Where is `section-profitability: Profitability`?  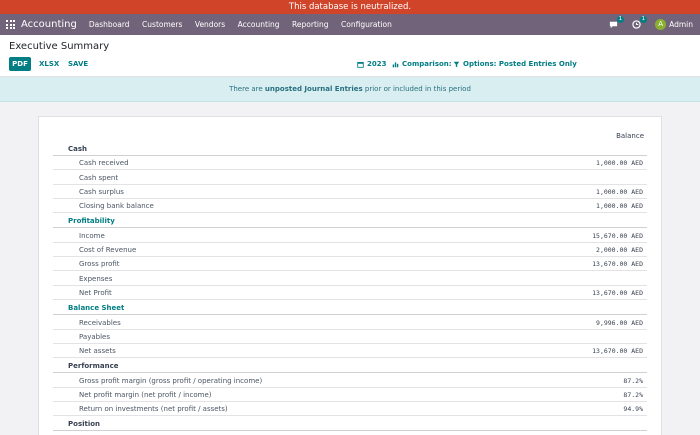 section-profitability: Profitability is located at coordinates (350, 221).